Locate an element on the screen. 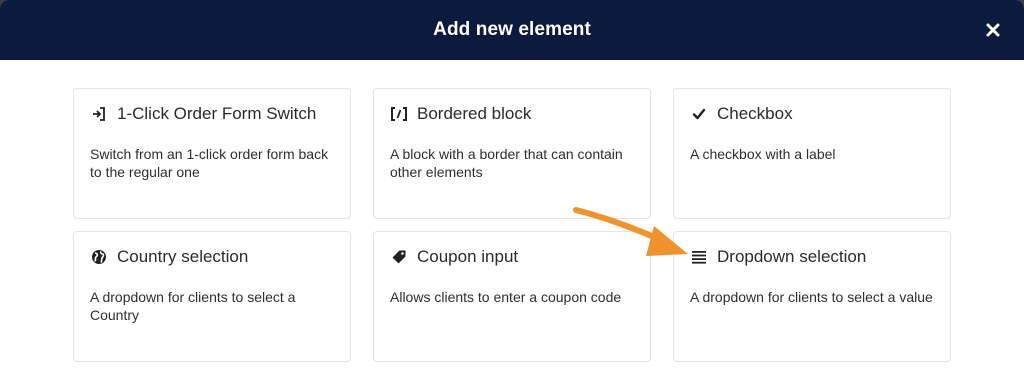 The image size is (1024, 373). sign-in-icon is located at coordinates (99, 114).